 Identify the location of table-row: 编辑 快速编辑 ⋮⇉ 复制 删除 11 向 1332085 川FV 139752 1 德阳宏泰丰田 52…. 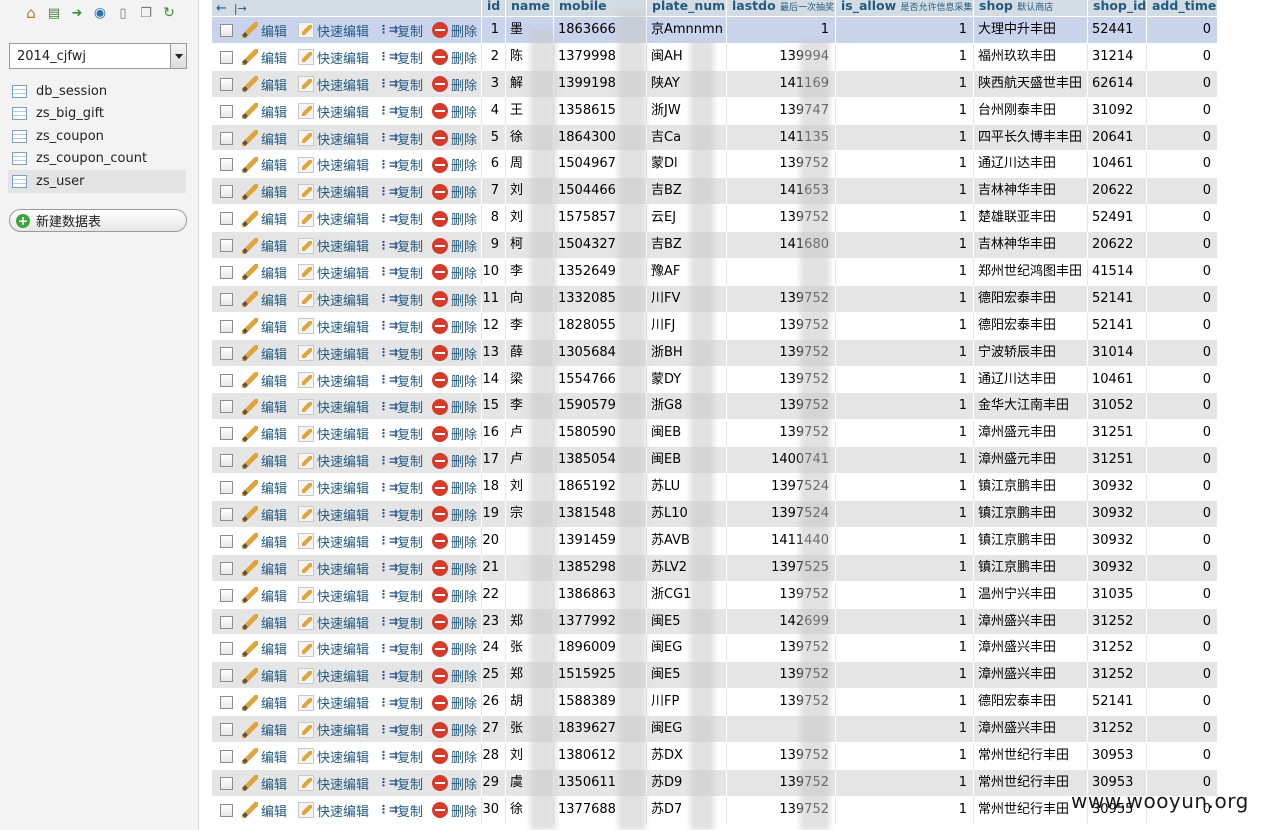
(714, 299).